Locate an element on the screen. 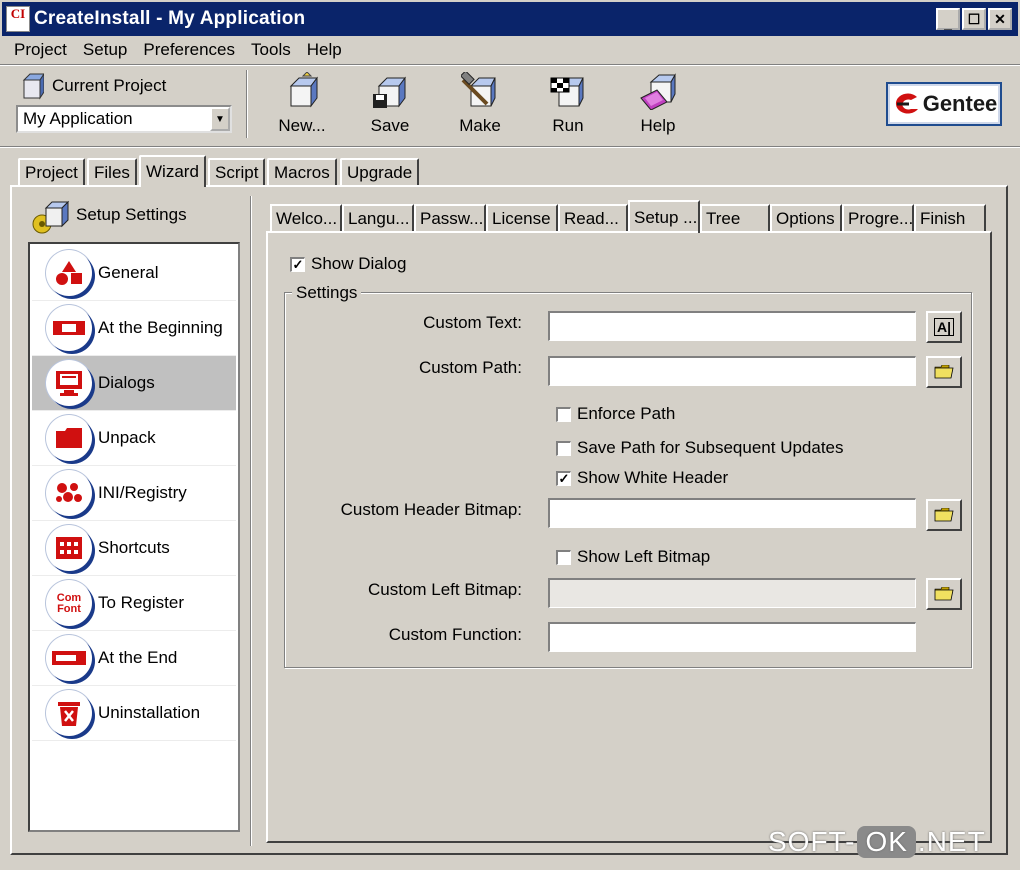  tab-tree: Tree is located at coordinates (735, 218).